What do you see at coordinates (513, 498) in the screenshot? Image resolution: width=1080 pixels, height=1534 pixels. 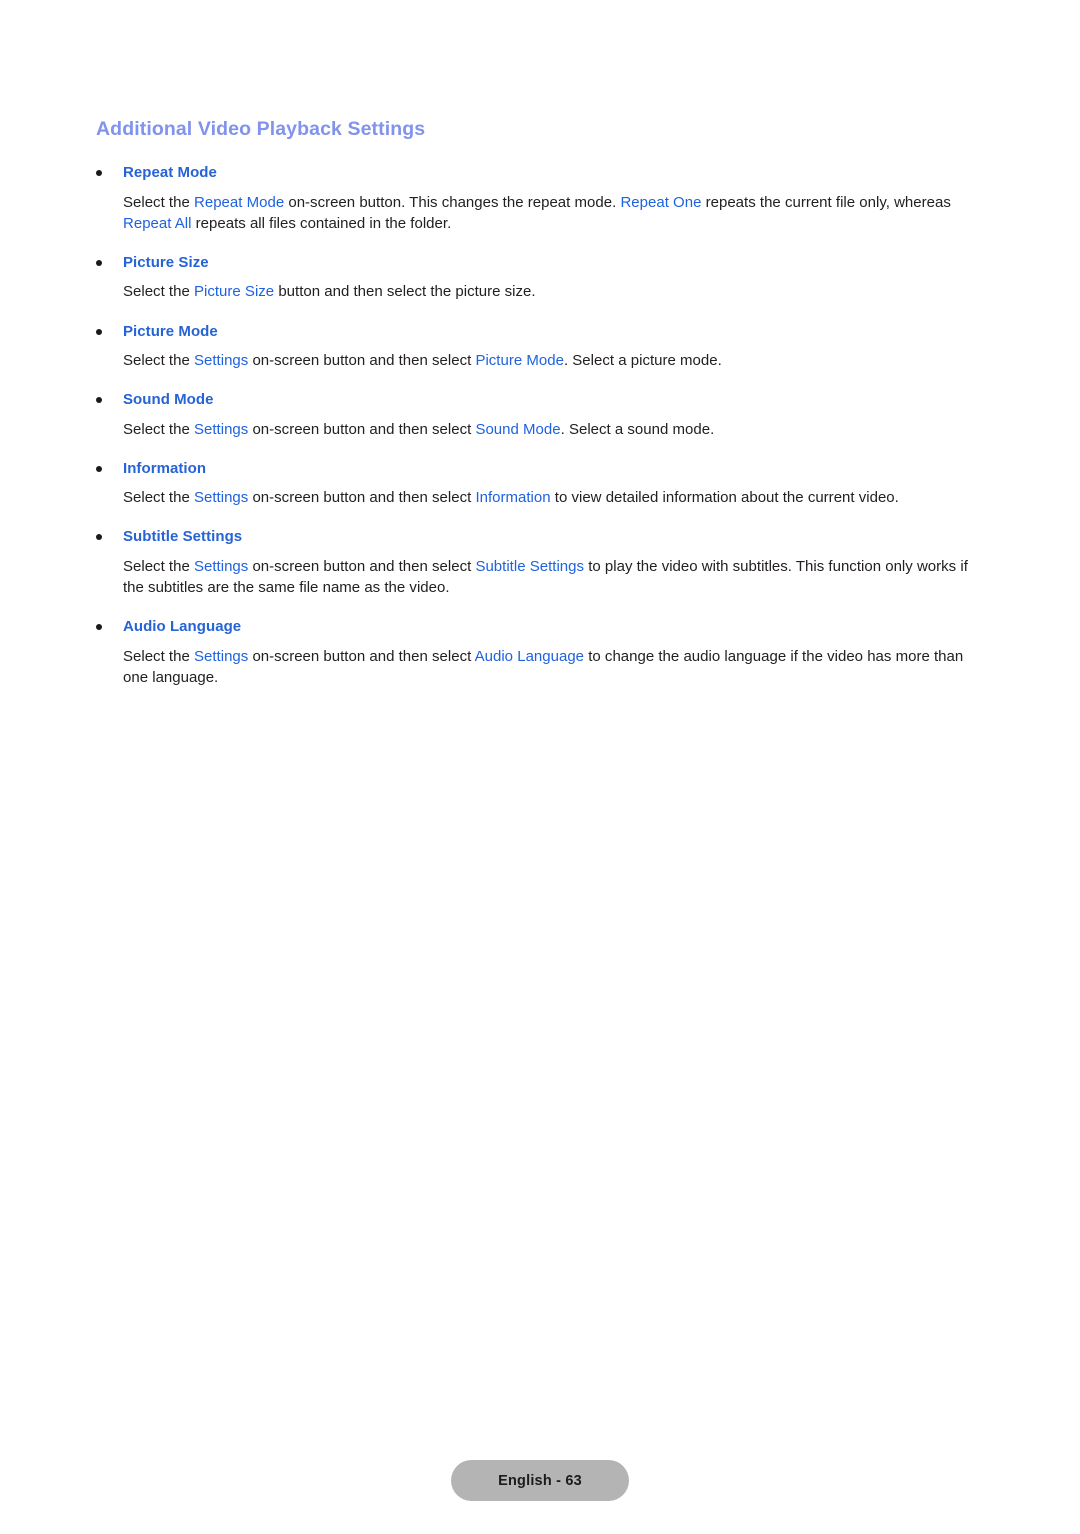 I see `inline-term-highlight: Information` at bounding box center [513, 498].